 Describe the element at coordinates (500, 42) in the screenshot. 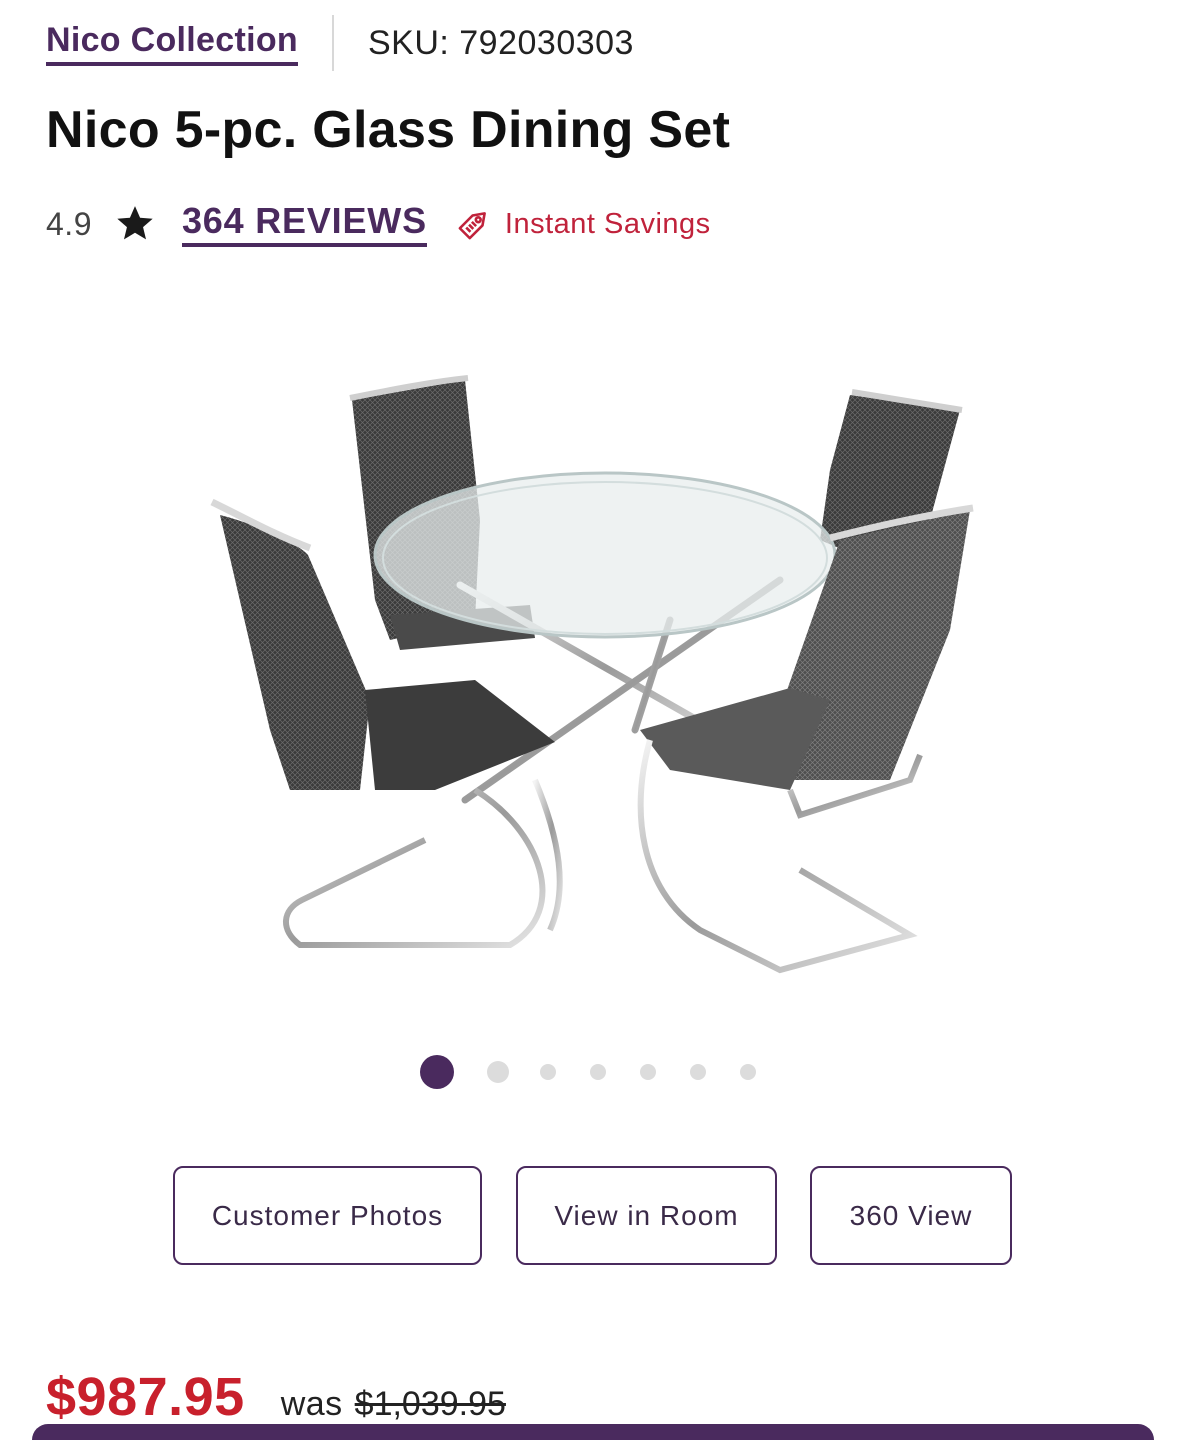

I see `sku-label: SKU: 792030303` at that location.